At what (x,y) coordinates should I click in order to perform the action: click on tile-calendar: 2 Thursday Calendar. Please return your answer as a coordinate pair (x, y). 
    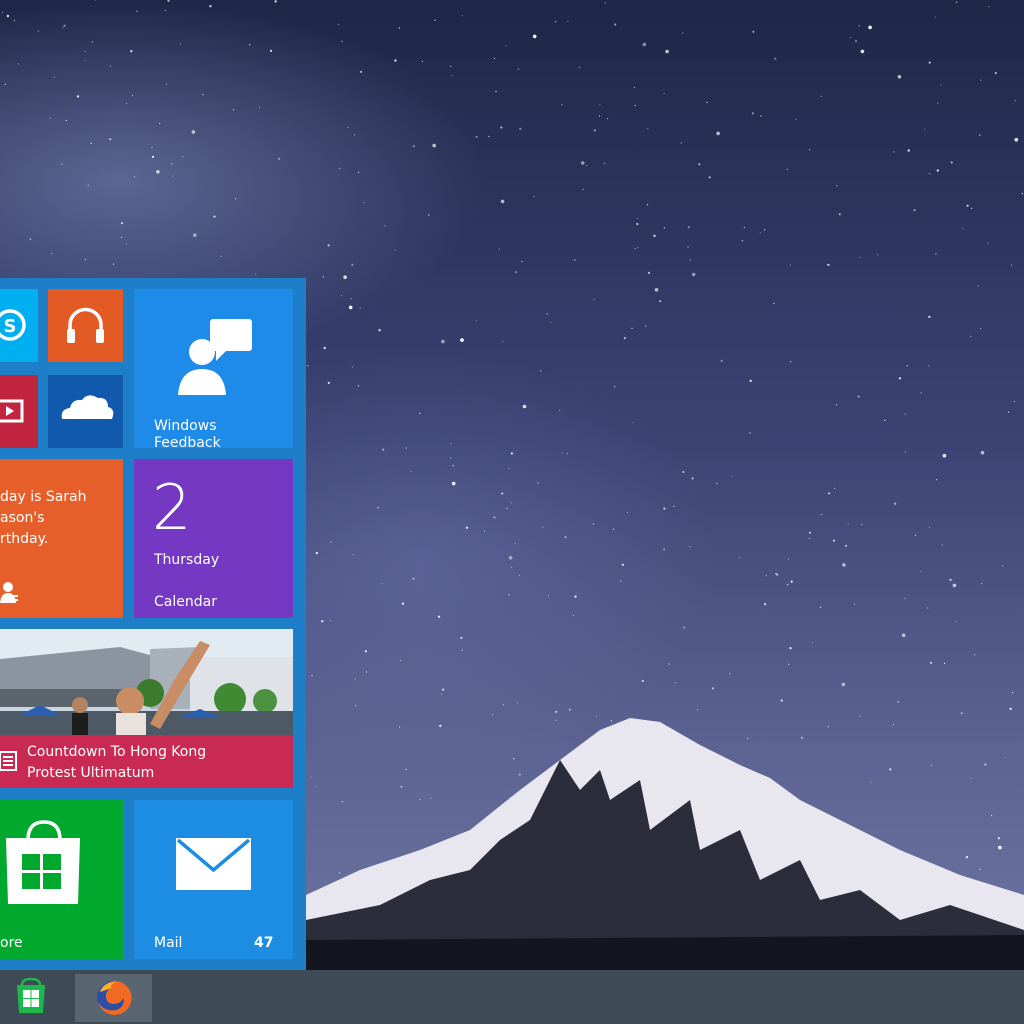
    Looking at the image, I should click on (213, 538).